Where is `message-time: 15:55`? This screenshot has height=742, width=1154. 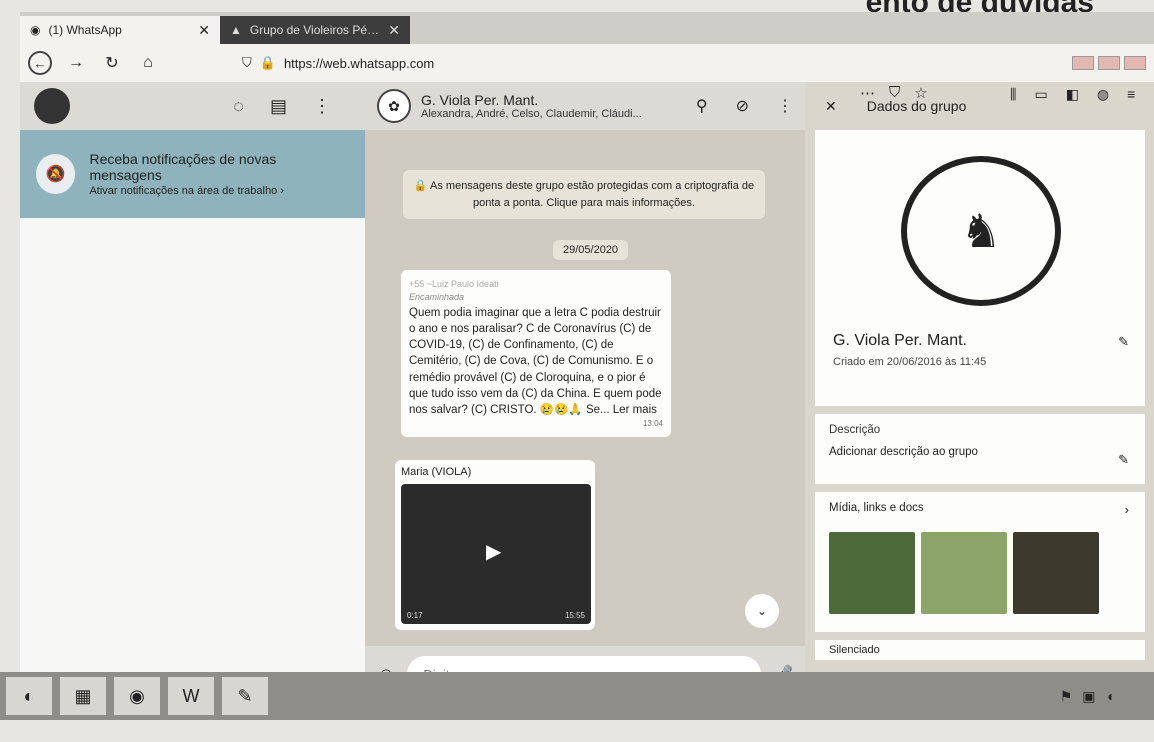
message-time: 15:55 is located at coordinates (574, 615).